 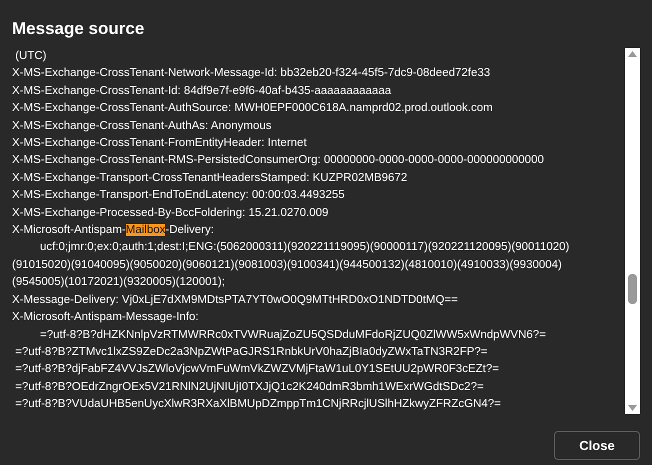 I want to click on source-line: (UTC), so click(x=31, y=56).